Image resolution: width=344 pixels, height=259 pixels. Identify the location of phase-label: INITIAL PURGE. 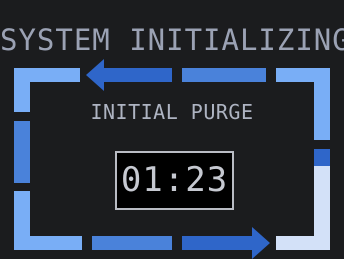
(172, 112).